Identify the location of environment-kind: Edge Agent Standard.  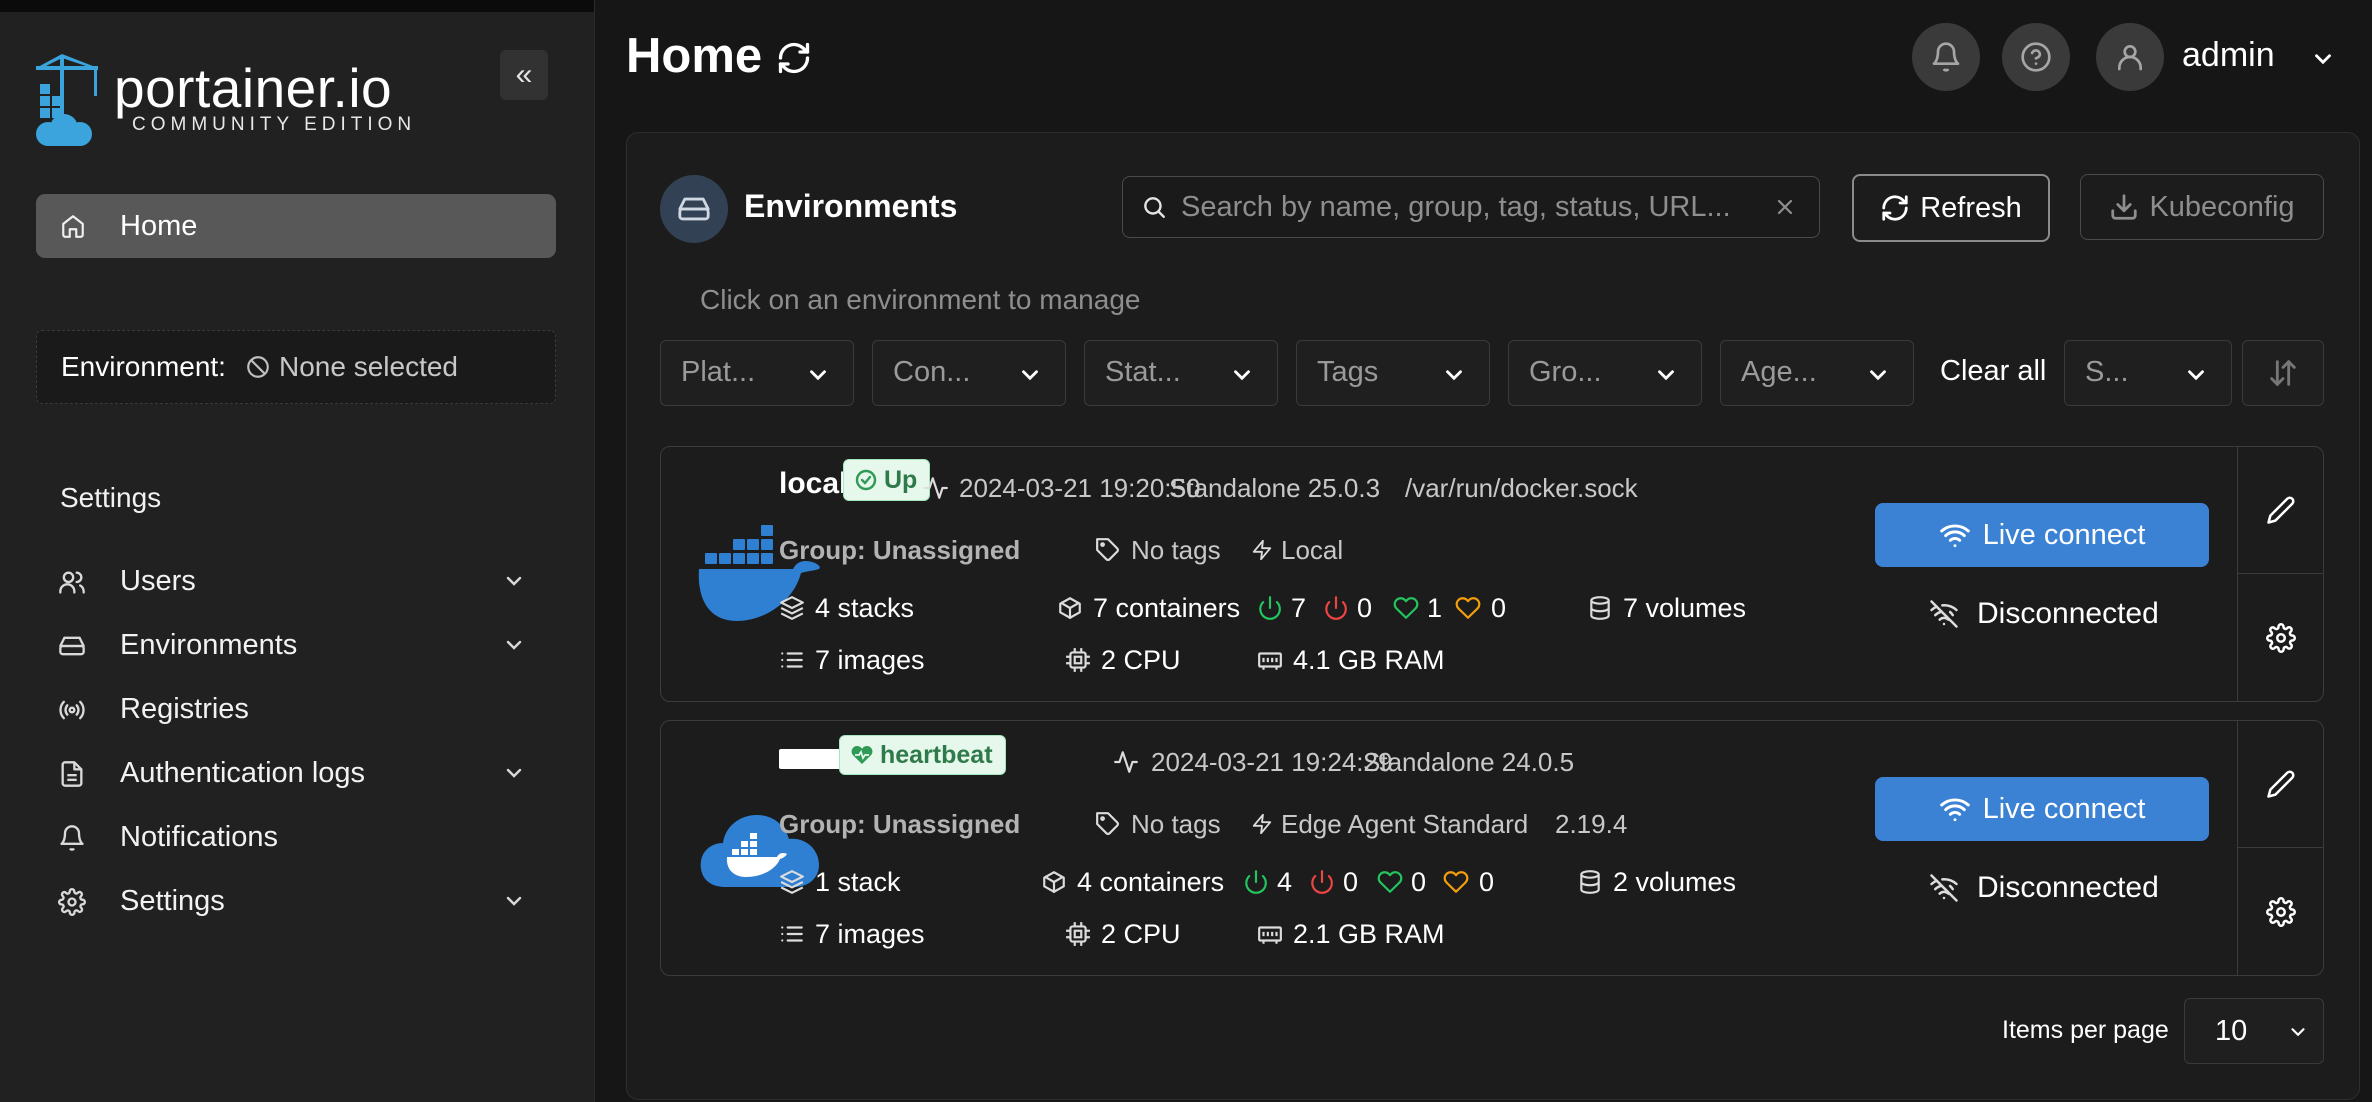
(1405, 824).